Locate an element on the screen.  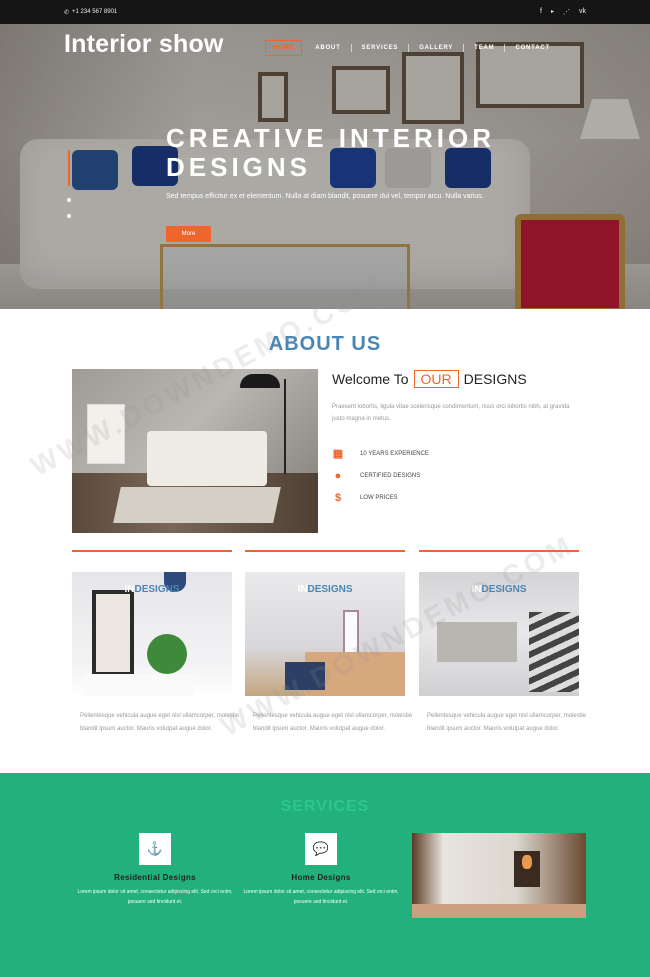
slider-dot-active is located at coordinates (69, 168).